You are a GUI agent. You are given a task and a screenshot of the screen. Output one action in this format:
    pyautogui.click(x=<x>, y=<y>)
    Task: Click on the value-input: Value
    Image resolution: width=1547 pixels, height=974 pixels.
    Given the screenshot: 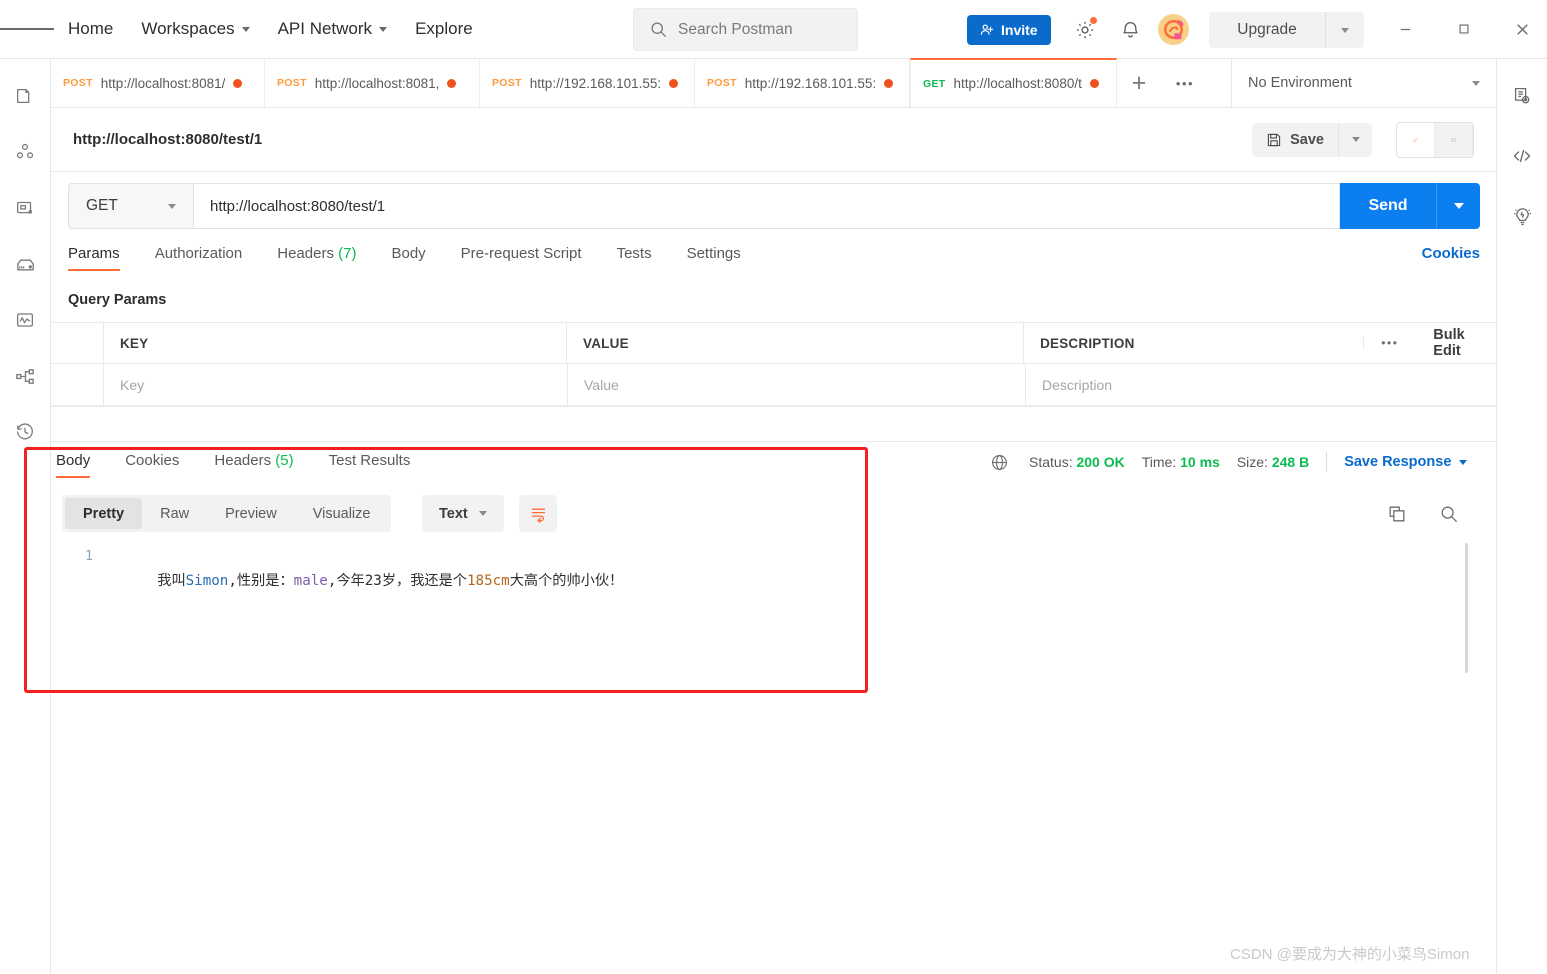 What is the action you would take?
    pyautogui.click(x=797, y=384)
    